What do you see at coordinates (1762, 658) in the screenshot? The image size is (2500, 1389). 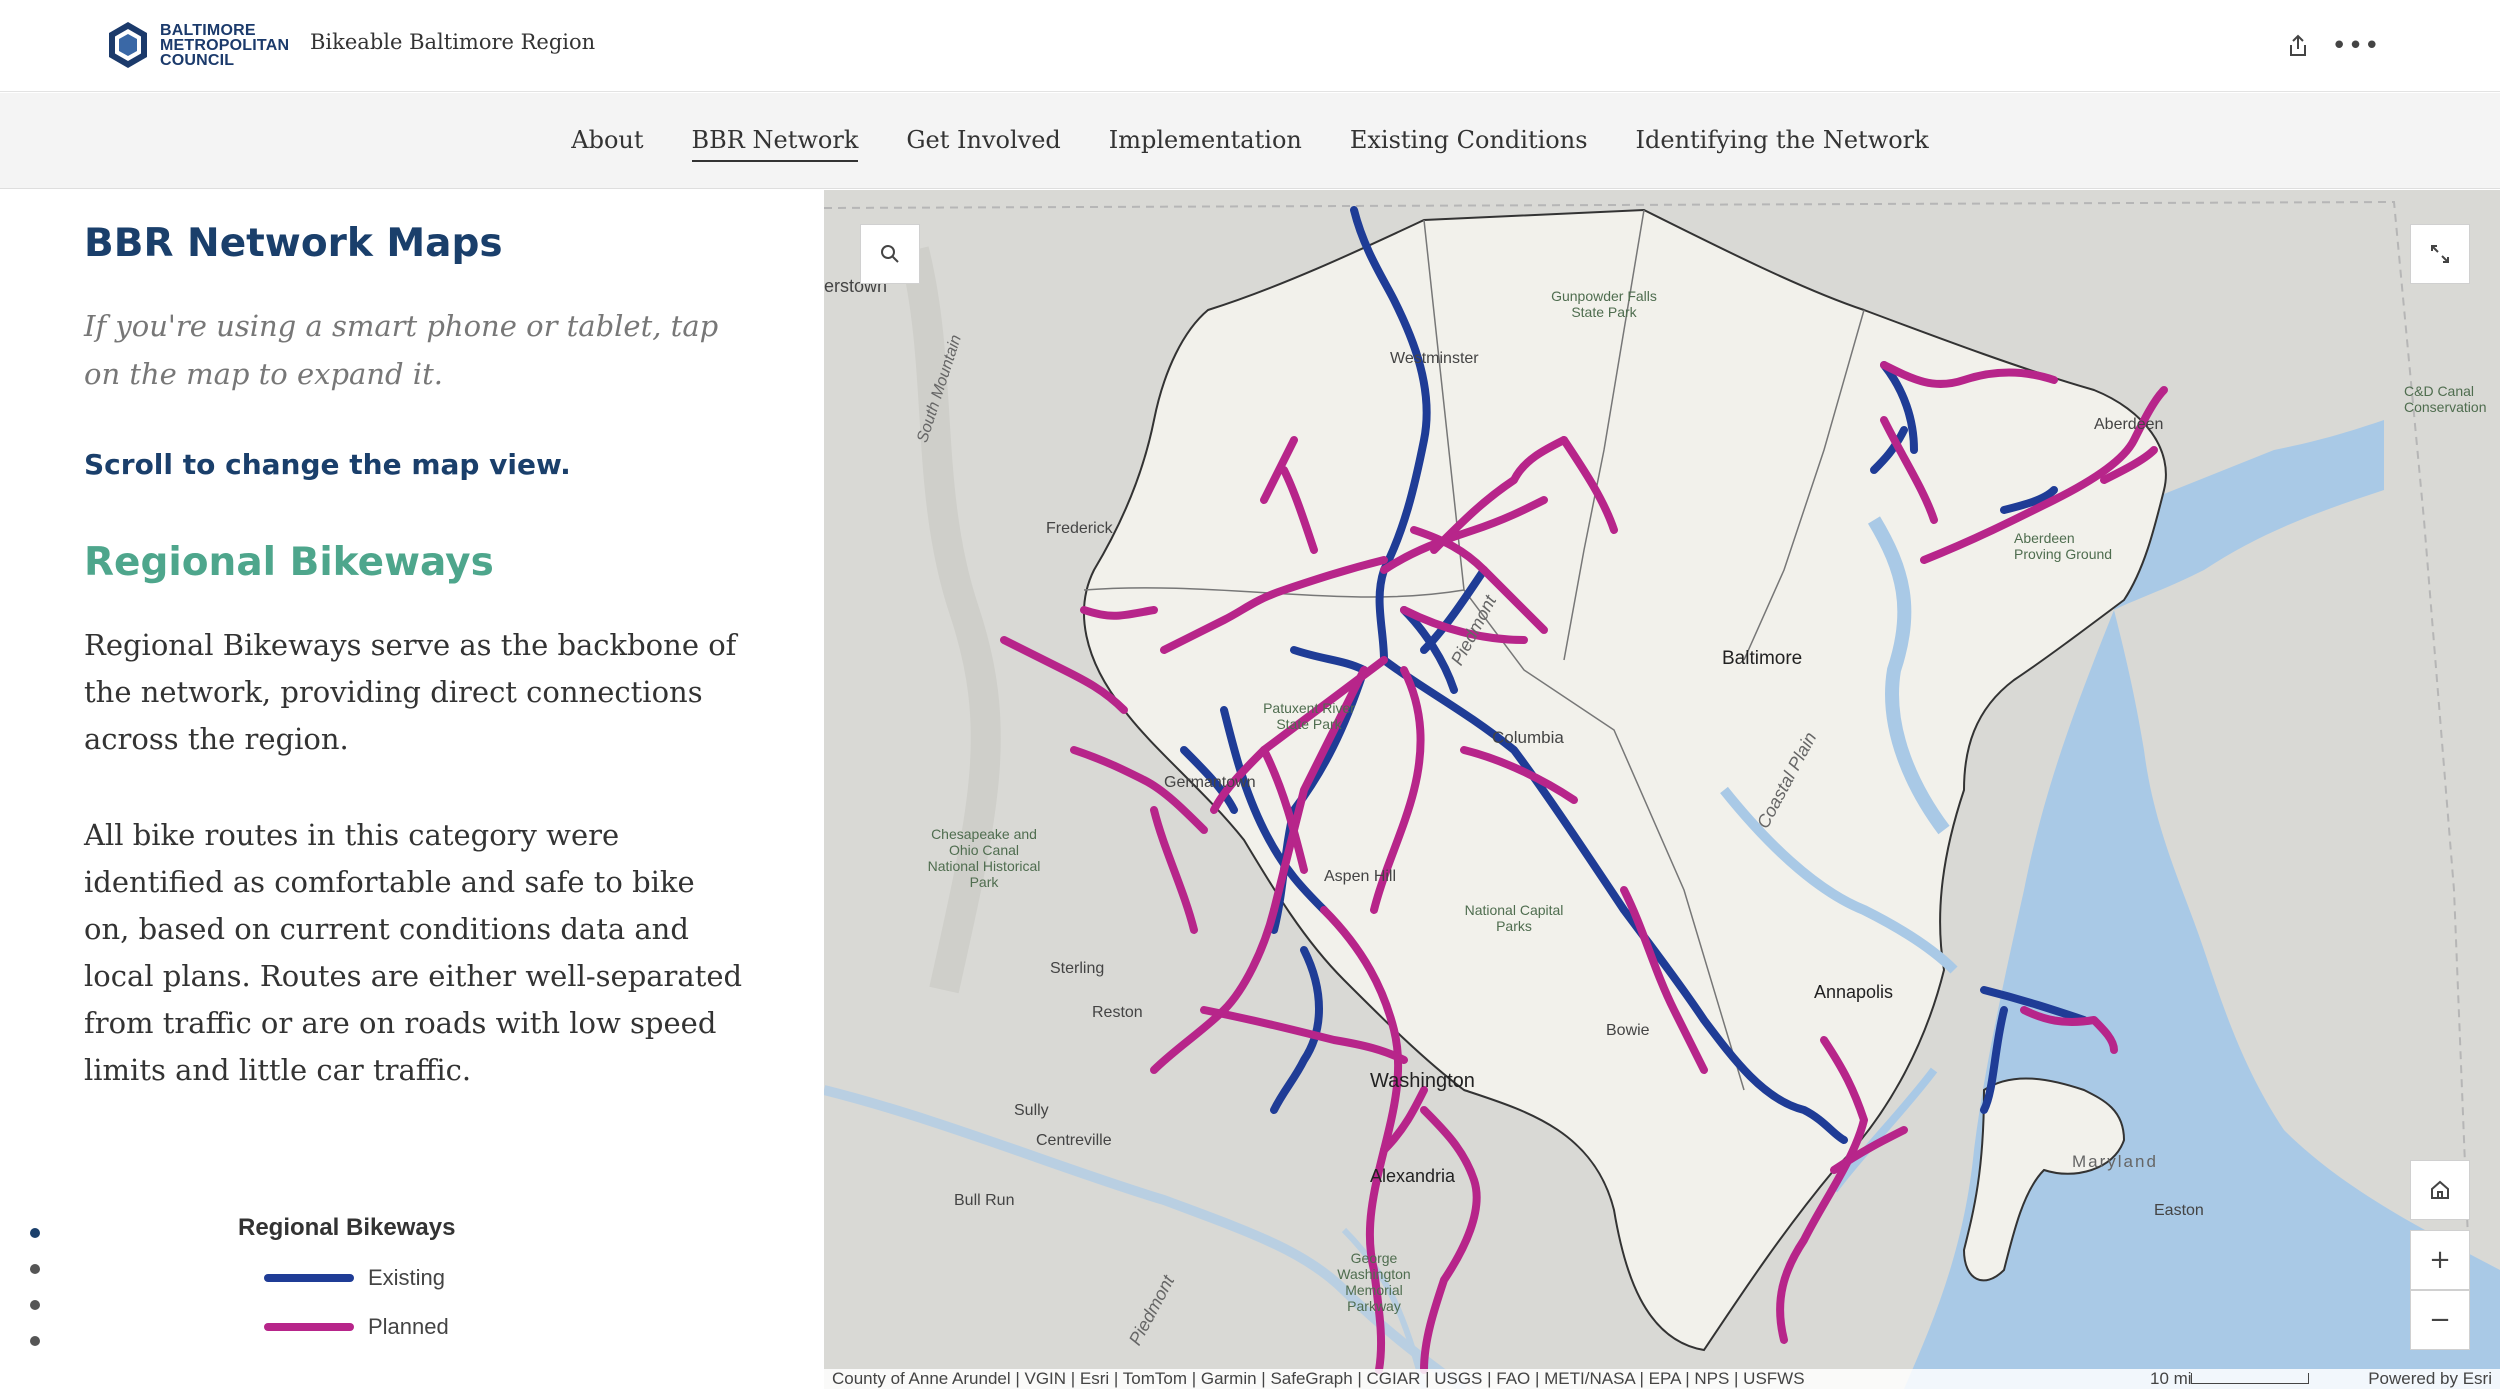 I see `city-label: Baltimore` at bounding box center [1762, 658].